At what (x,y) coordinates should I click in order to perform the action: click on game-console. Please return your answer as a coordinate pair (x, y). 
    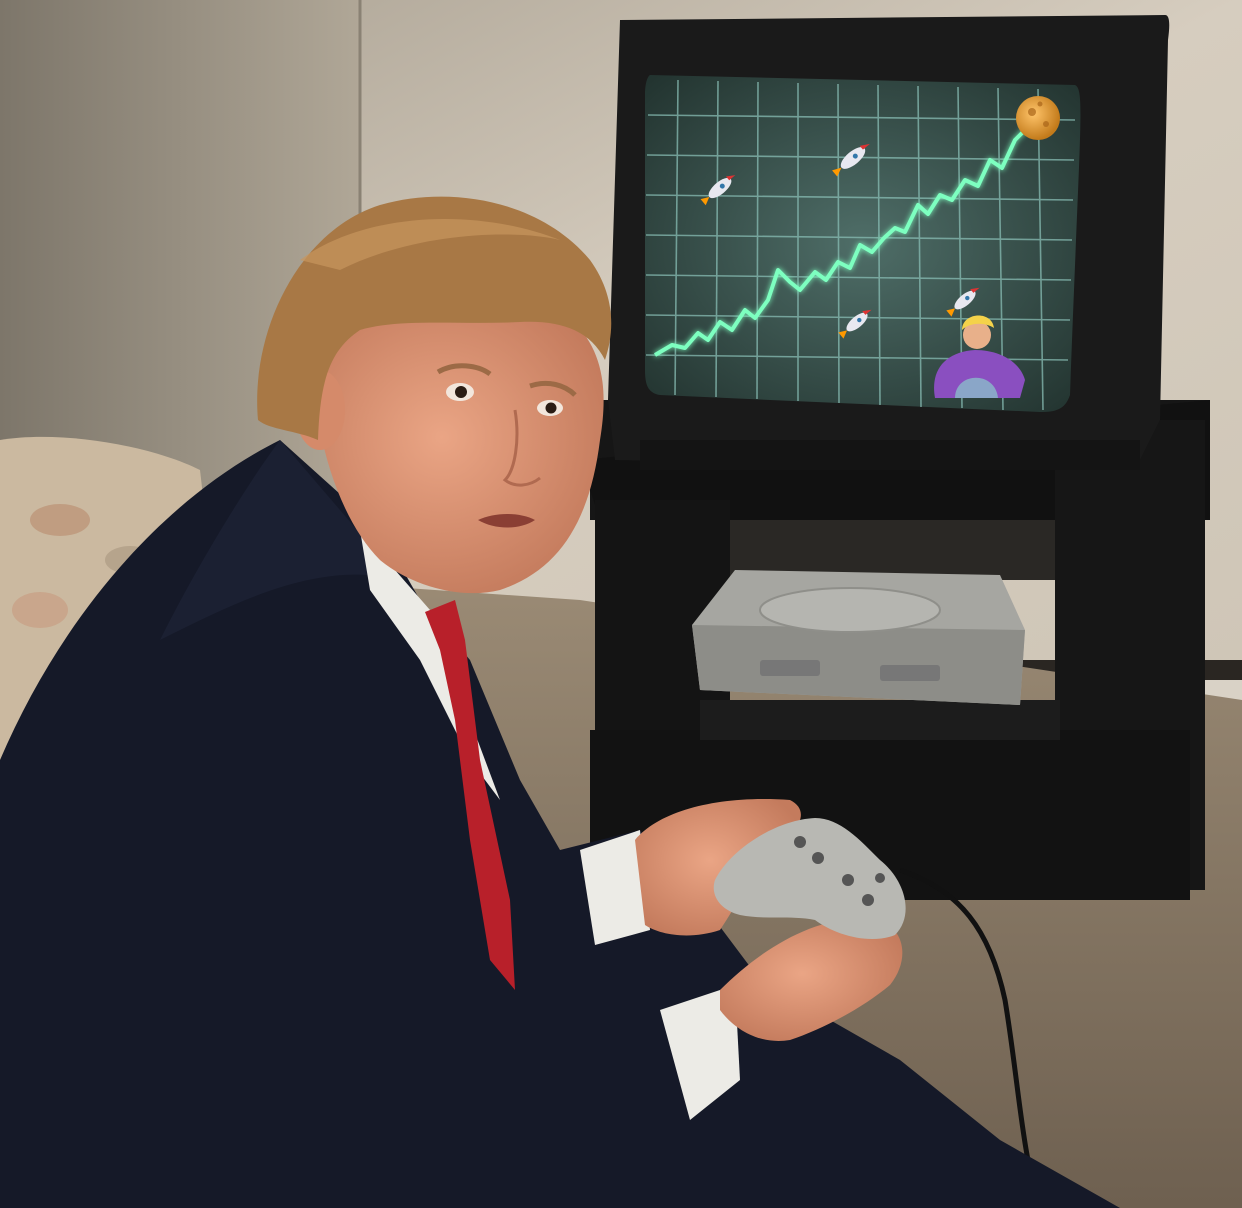
    Looking at the image, I should click on (858, 637).